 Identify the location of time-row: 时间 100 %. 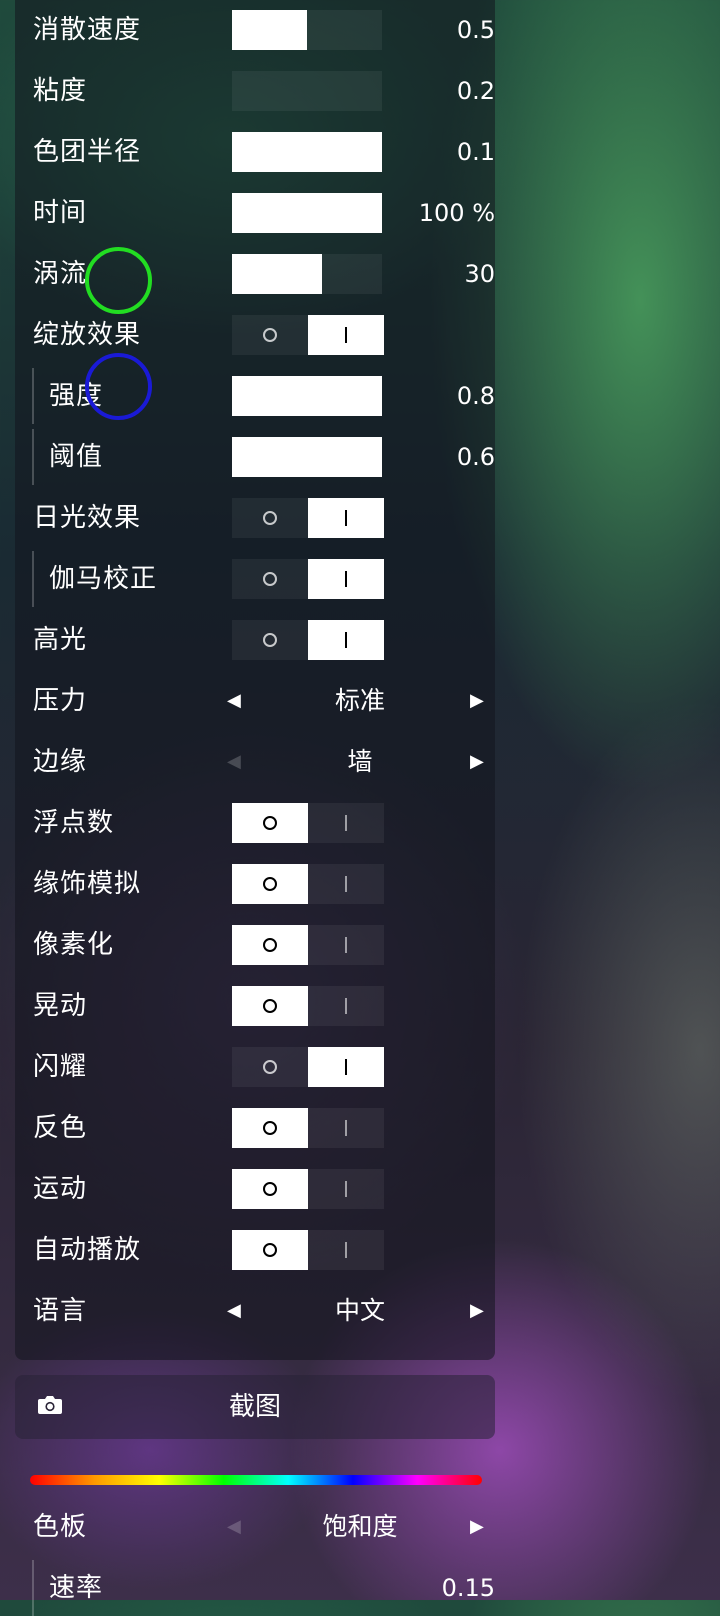
(255, 213).